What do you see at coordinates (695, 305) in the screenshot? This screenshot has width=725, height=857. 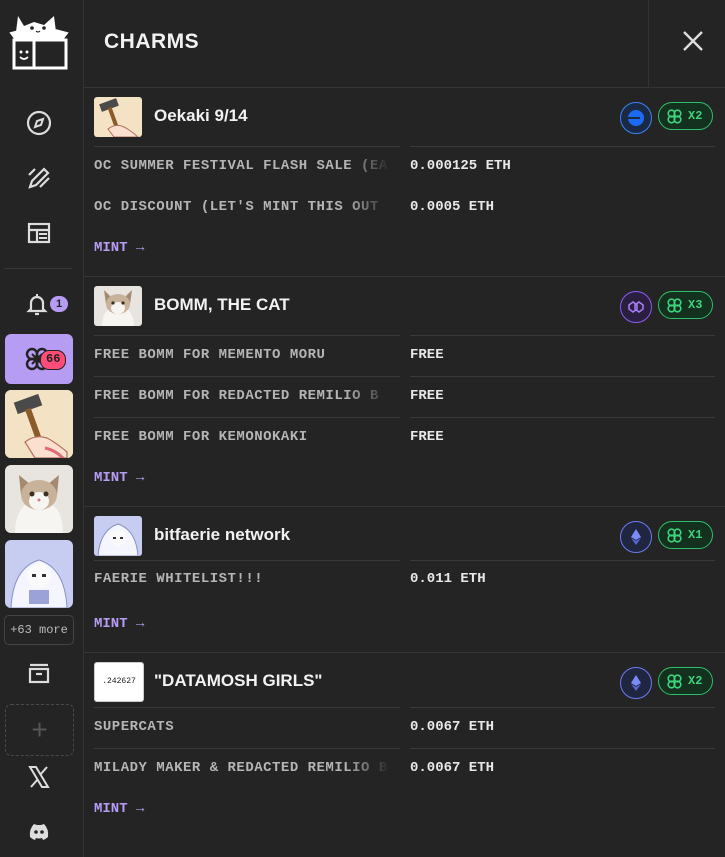 I see `multiplier-value: X3` at bounding box center [695, 305].